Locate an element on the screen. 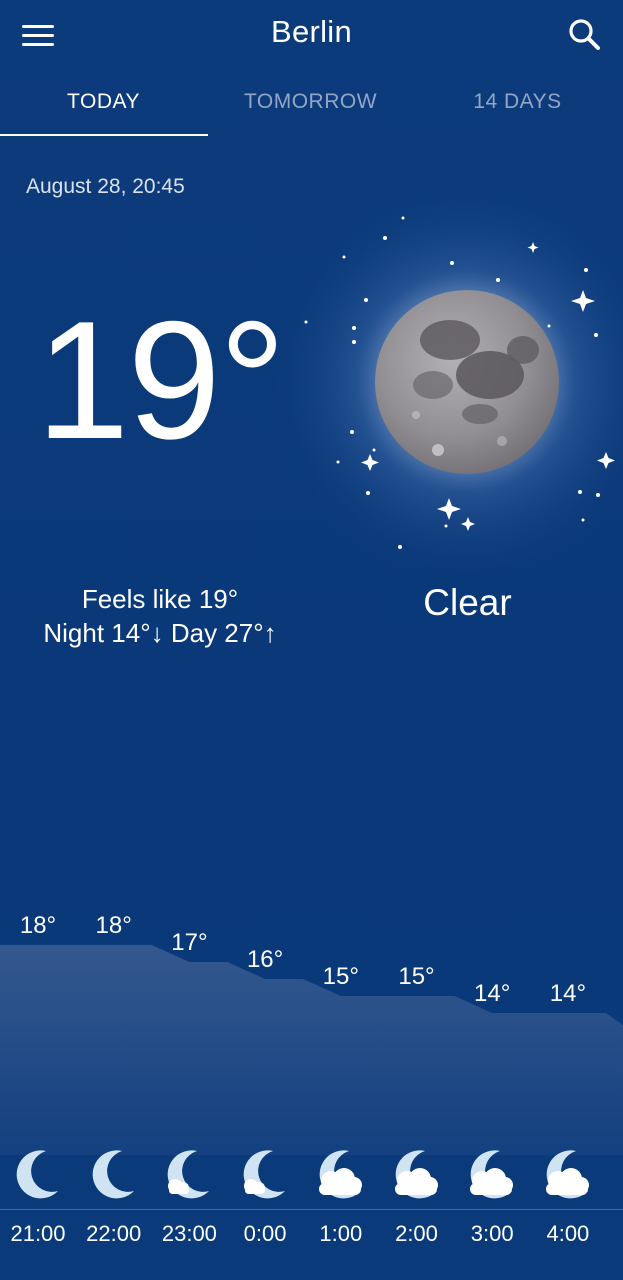  hourly-temp-label: 17° is located at coordinates (189, 942).